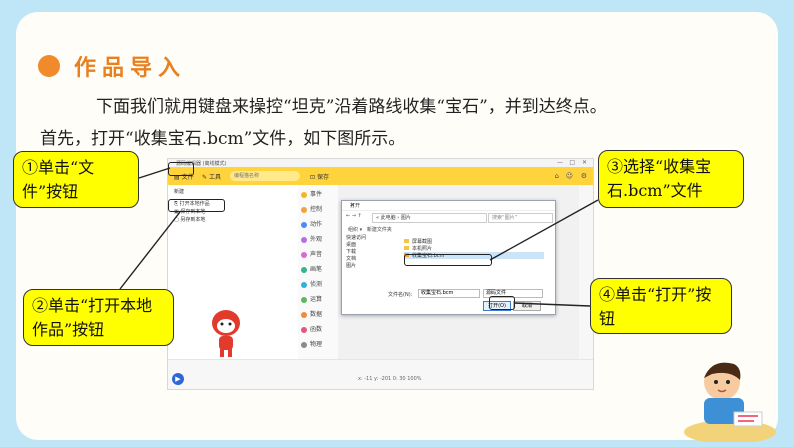  I want to click on file-item: 本机照片, so click(474, 248).